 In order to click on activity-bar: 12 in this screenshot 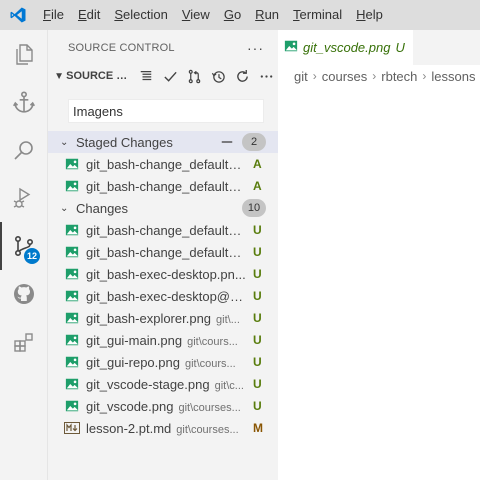, I will do `click(24, 255)`.